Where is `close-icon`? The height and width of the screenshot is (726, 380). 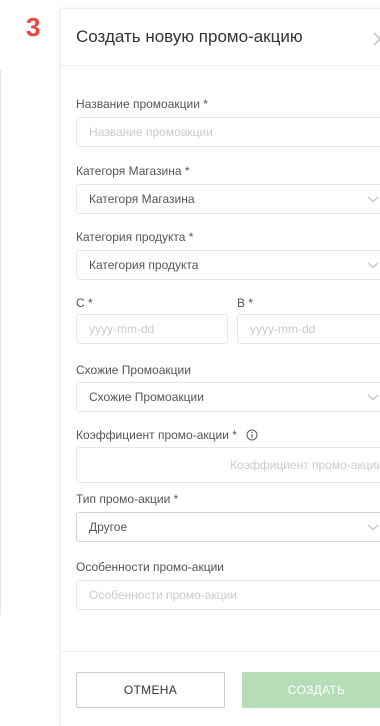 close-icon is located at coordinates (375, 39).